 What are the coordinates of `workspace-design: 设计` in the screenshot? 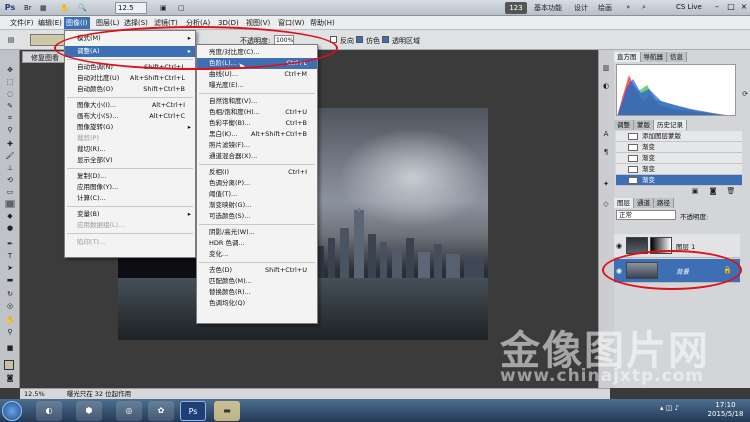 It's located at (581, 8).